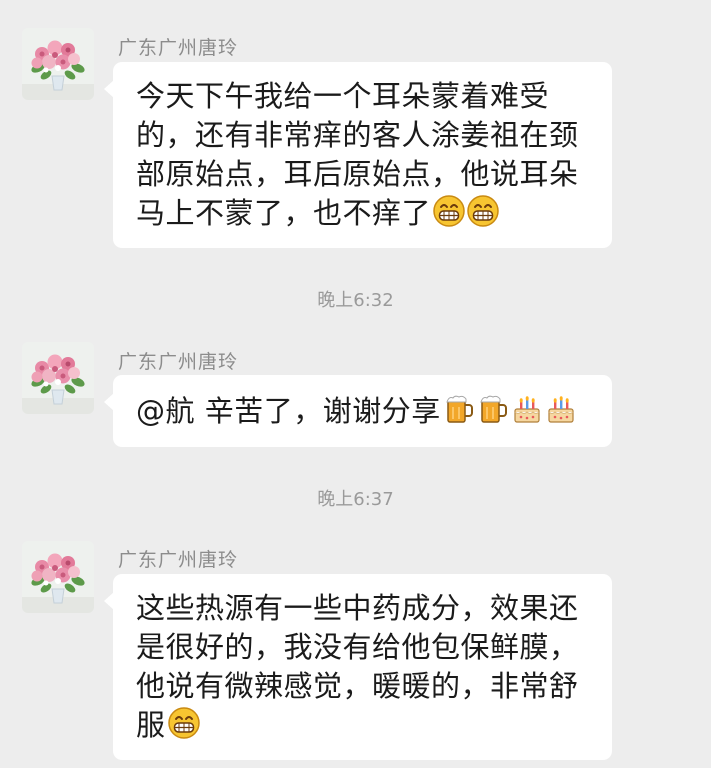 The width and height of the screenshot is (711, 768). Describe the element at coordinates (357, 174) in the screenshot. I see `message-line: 部原始点，耳后原始点，他说耳朵` at that location.